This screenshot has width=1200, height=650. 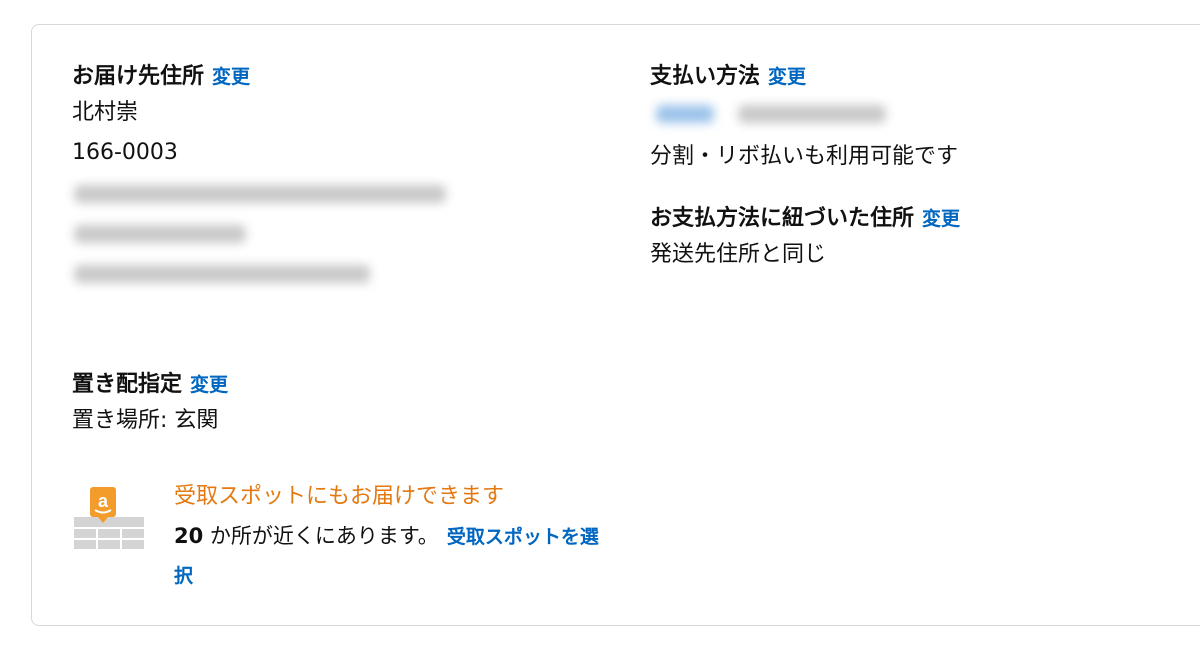 What do you see at coordinates (685, 114) in the screenshot?
I see `card-brand-logo-redacted` at bounding box center [685, 114].